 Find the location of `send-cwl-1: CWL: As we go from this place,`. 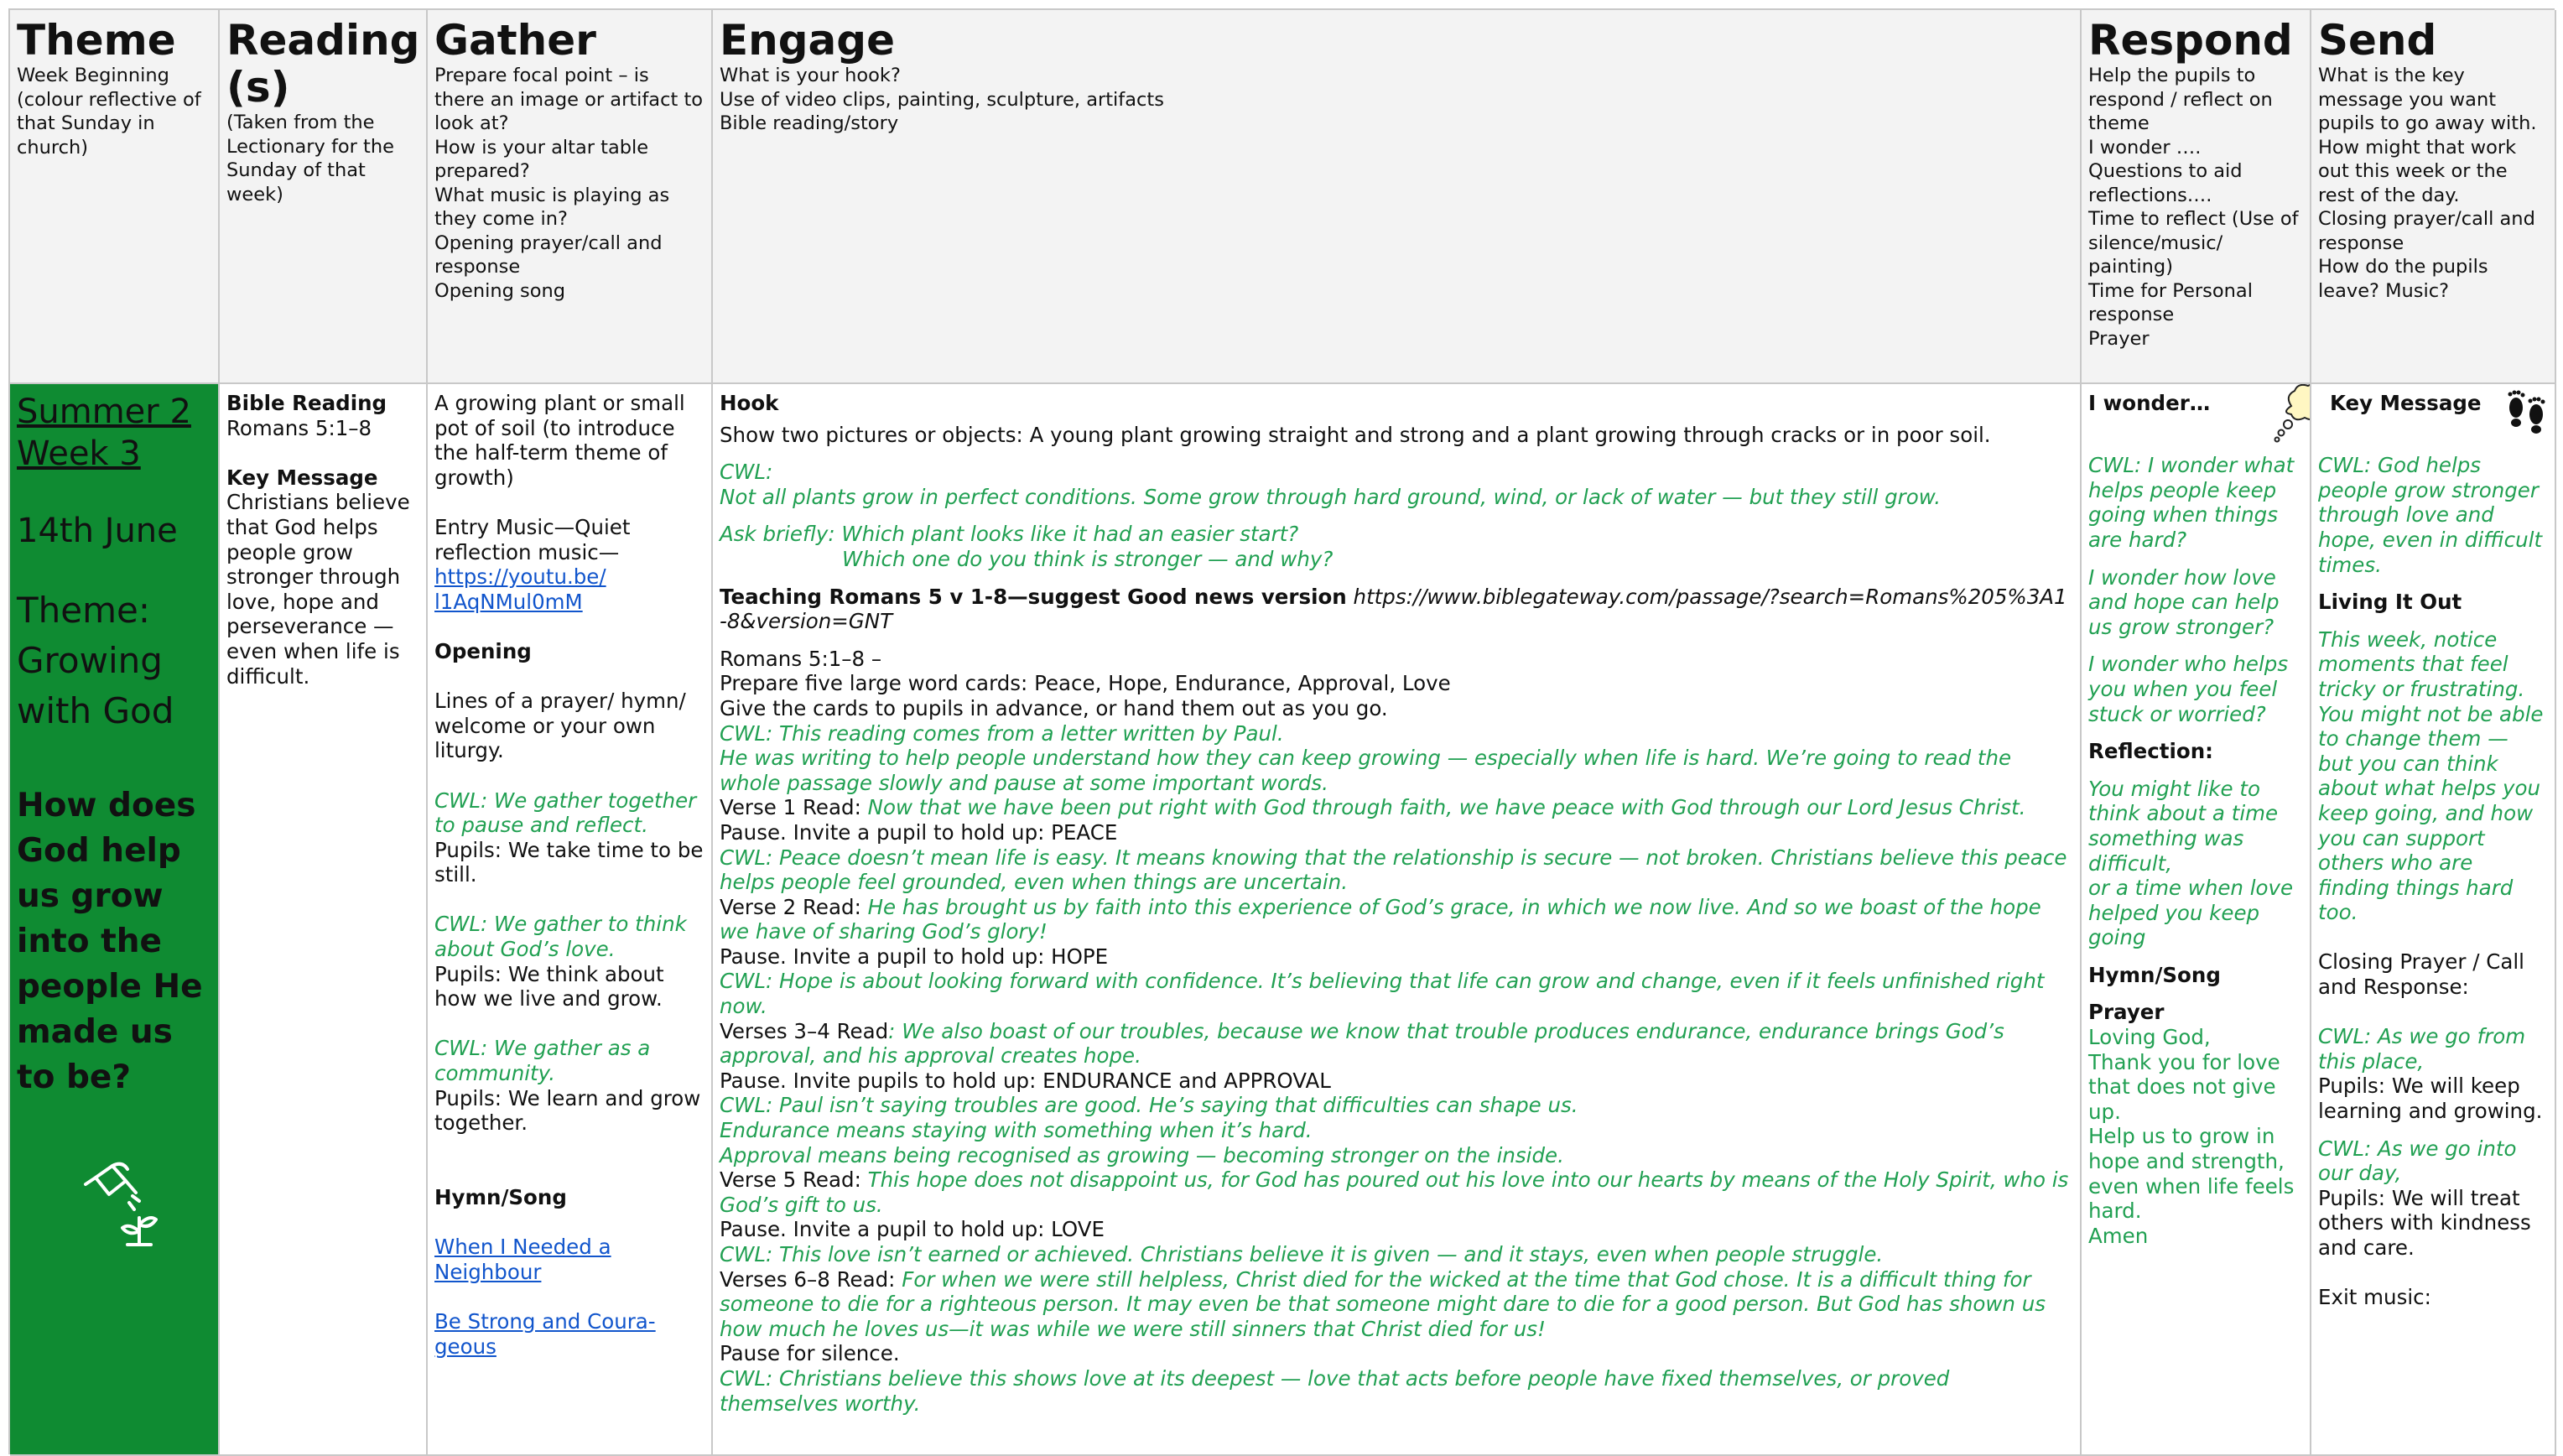

send-cwl-1: CWL: As we go from this place, is located at coordinates (2422, 1049).